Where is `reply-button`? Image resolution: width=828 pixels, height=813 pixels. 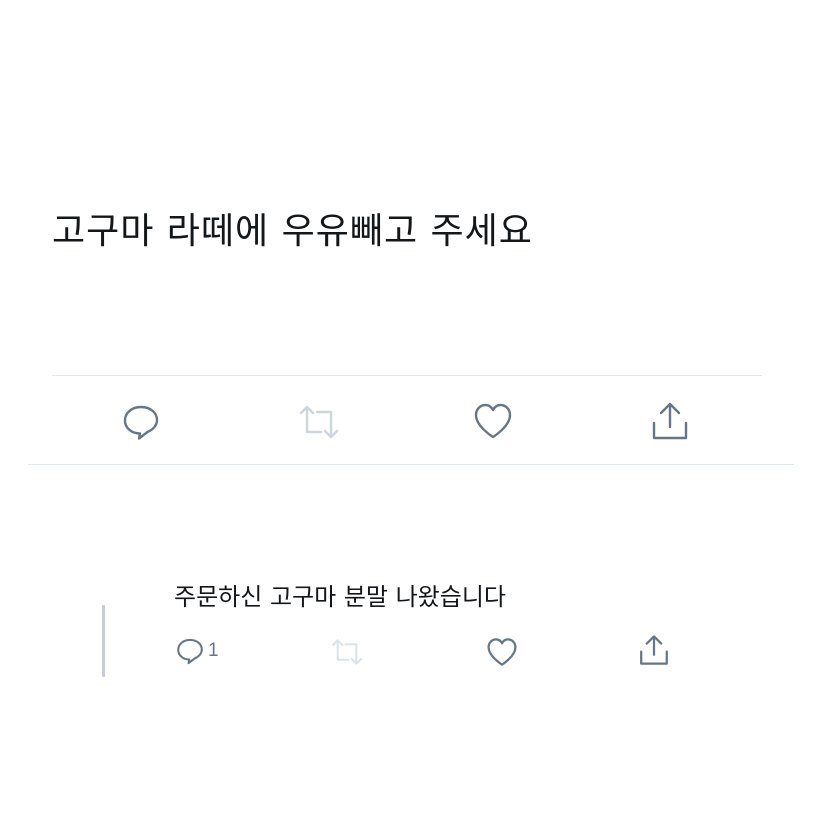 reply-button is located at coordinates (141, 422).